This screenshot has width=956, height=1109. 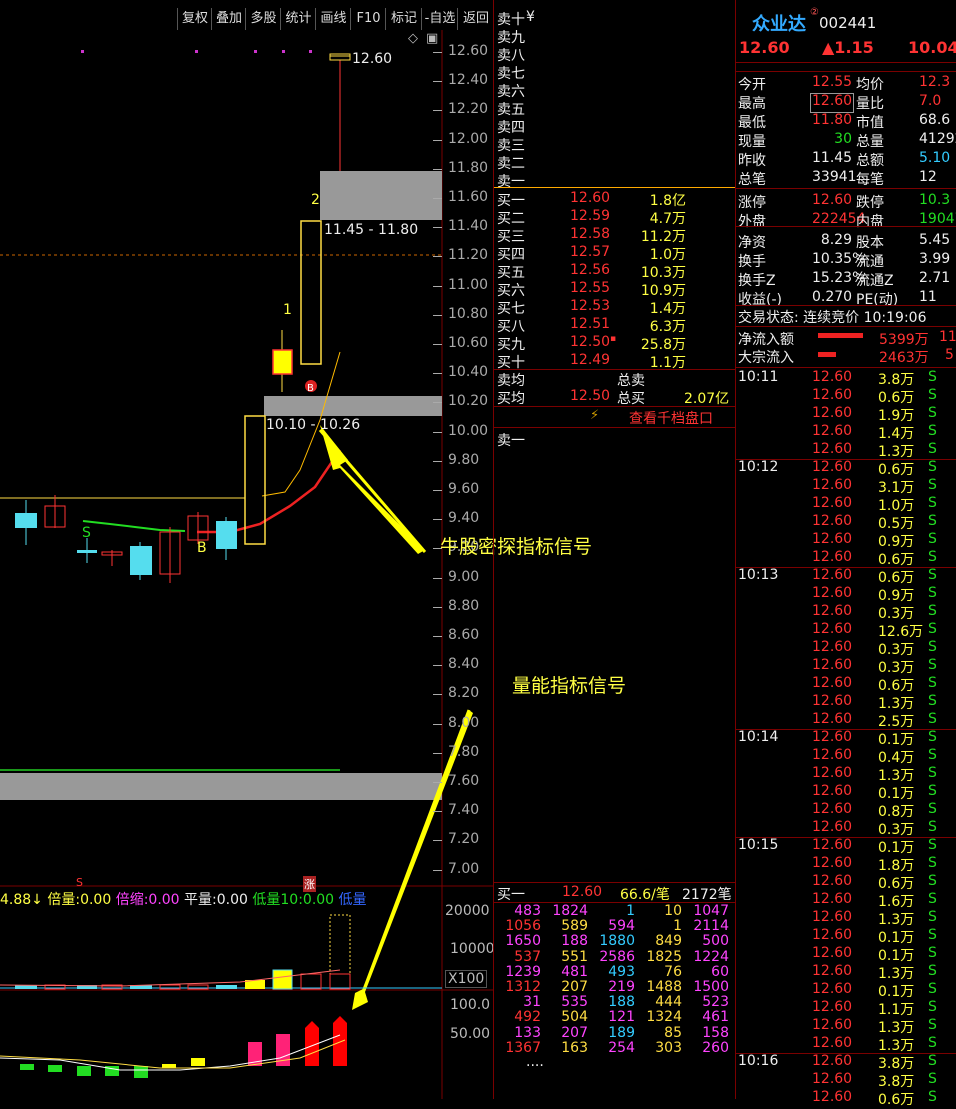 What do you see at coordinates (475, 19) in the screenshot?
I see `toolbar-button-back: 返回` at bounding box center [475, 19].